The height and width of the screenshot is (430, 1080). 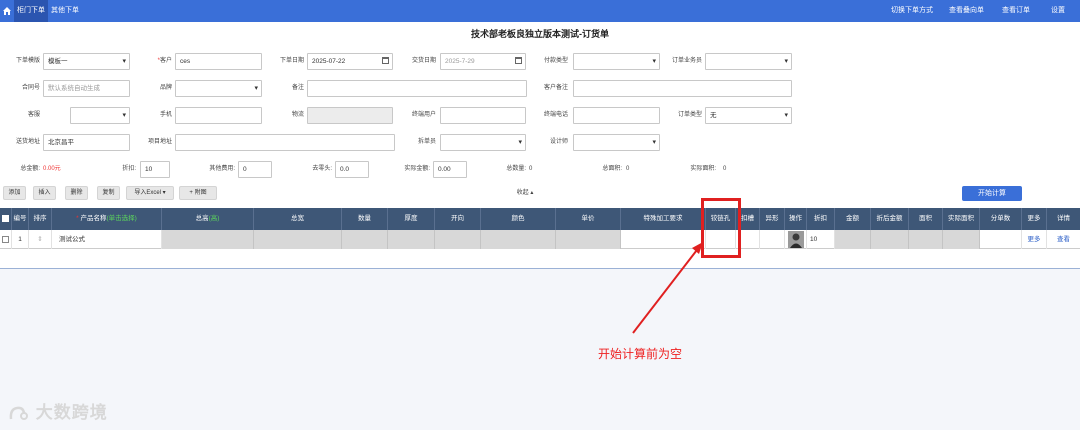 I want to click on row-area-cell, so click(x=926, y=239).